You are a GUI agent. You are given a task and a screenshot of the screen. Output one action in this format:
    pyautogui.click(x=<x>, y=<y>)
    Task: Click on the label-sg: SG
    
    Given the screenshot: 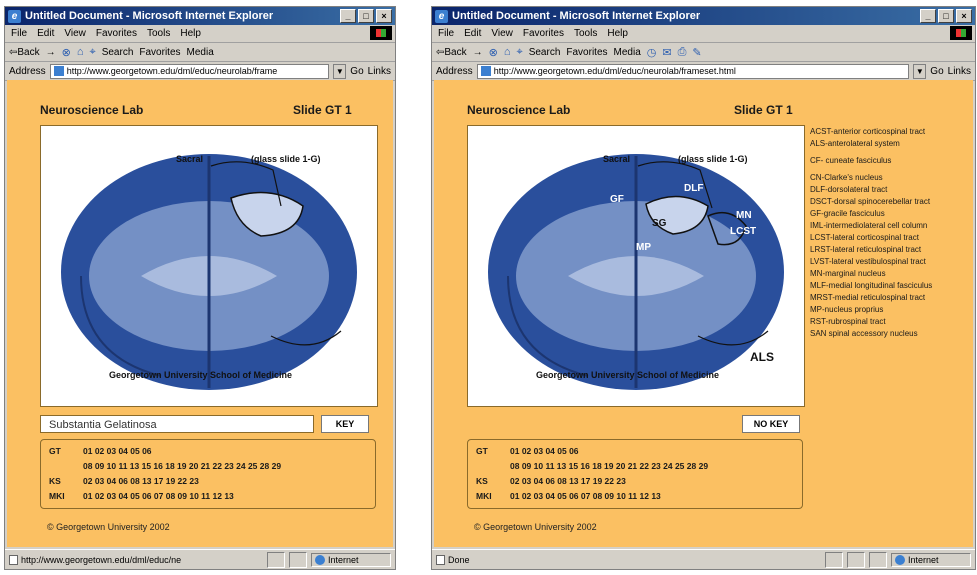 What is the action you would take?
    pyautogui.click(x=659, y=223)
    